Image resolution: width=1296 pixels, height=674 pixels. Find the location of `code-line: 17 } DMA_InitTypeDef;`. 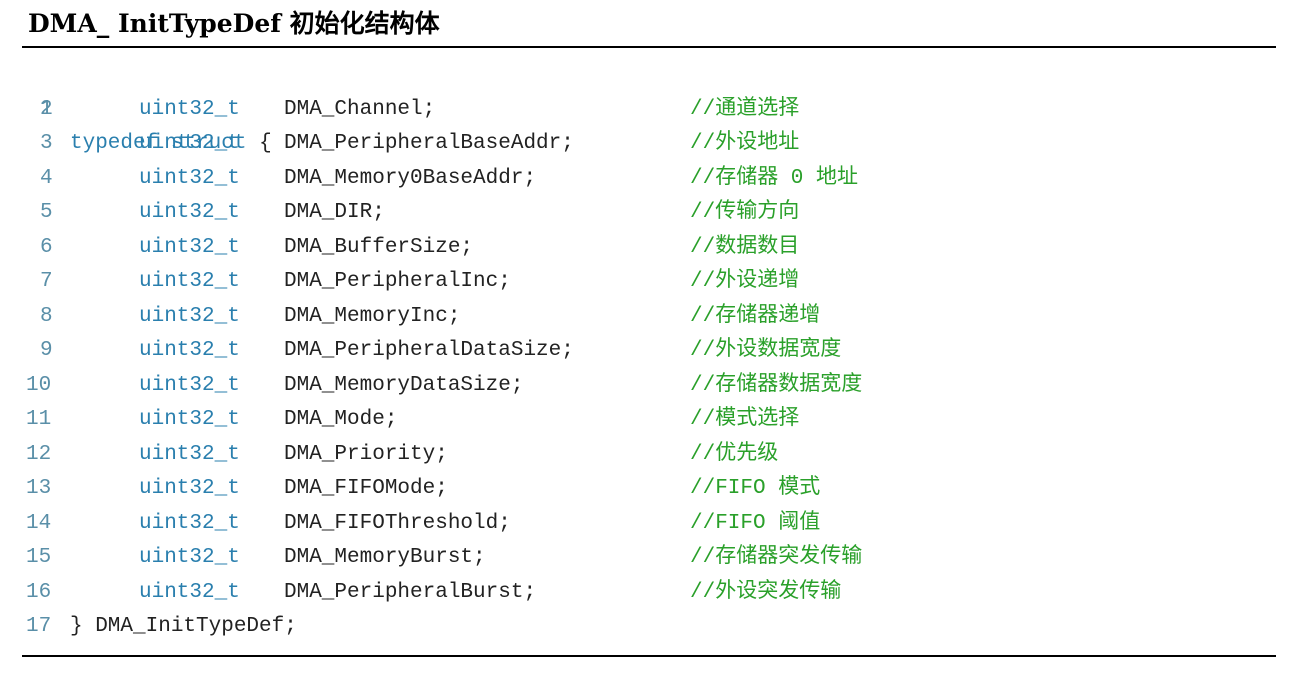

code-line: 17 } DMA_InitTypeDef; is located at coordinates (649, 627).